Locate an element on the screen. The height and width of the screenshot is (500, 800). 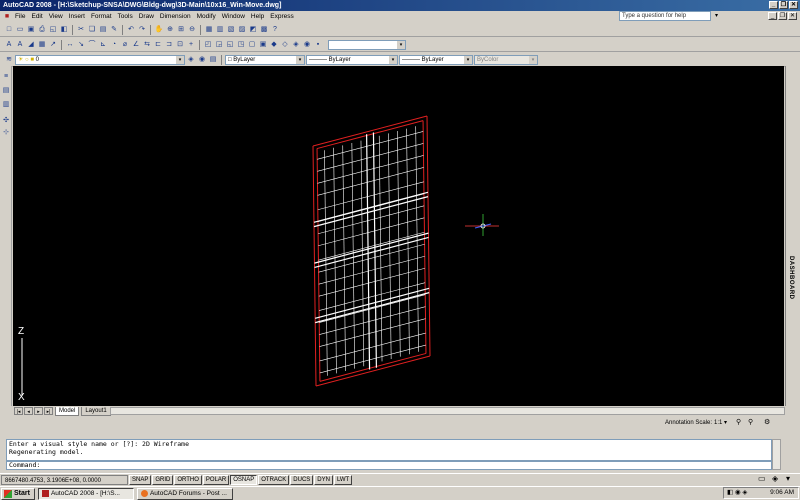
dim-aligned-icon: ↘ is located at coordinates (81, 45).